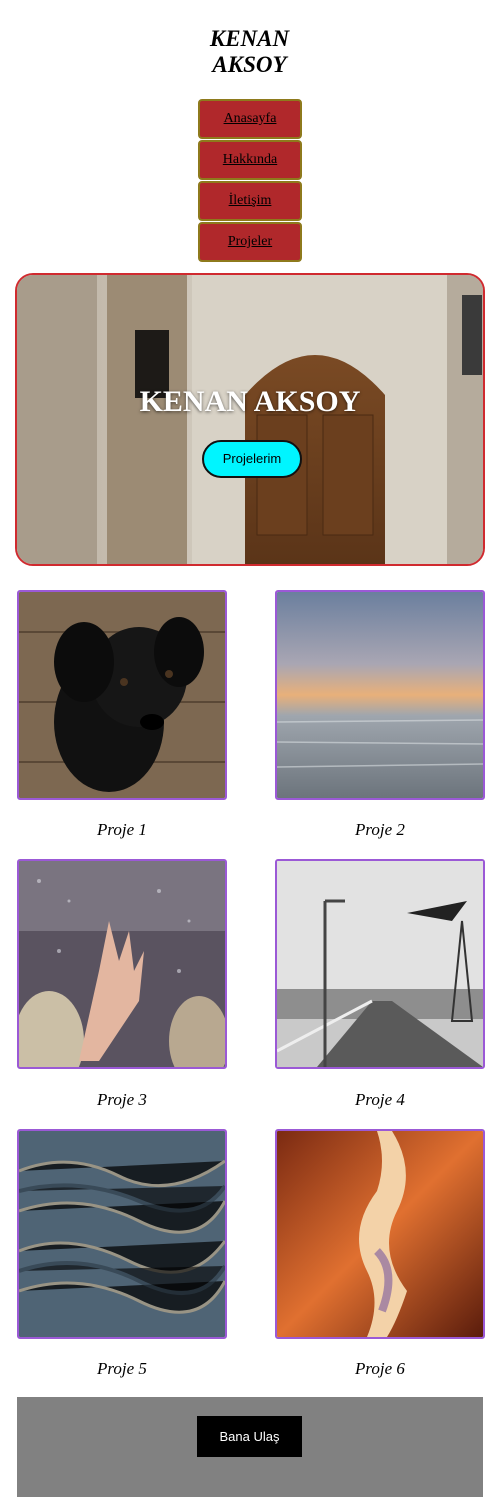  What do you see at coordinates (250, 160) in the screenshot?
I see `nav-link-hakkinda: Hakkında` at bounding box center [250, 160].